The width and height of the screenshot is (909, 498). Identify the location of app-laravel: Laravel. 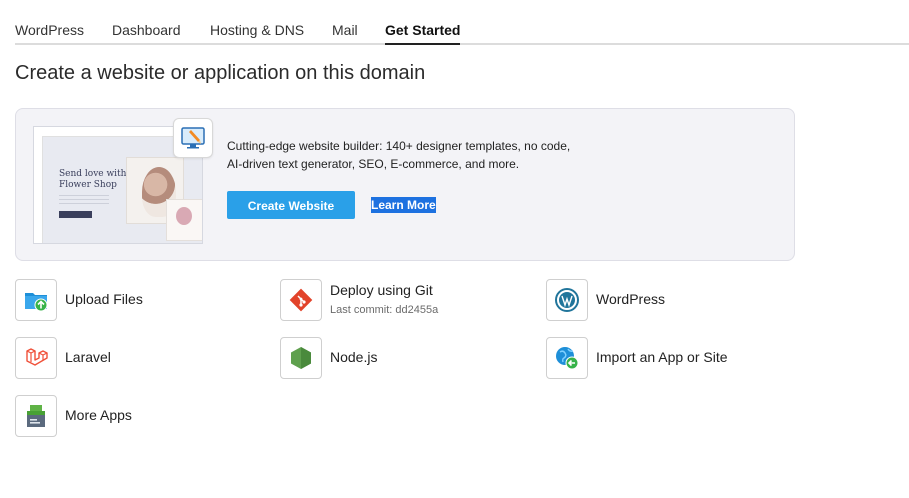
(135, 358).